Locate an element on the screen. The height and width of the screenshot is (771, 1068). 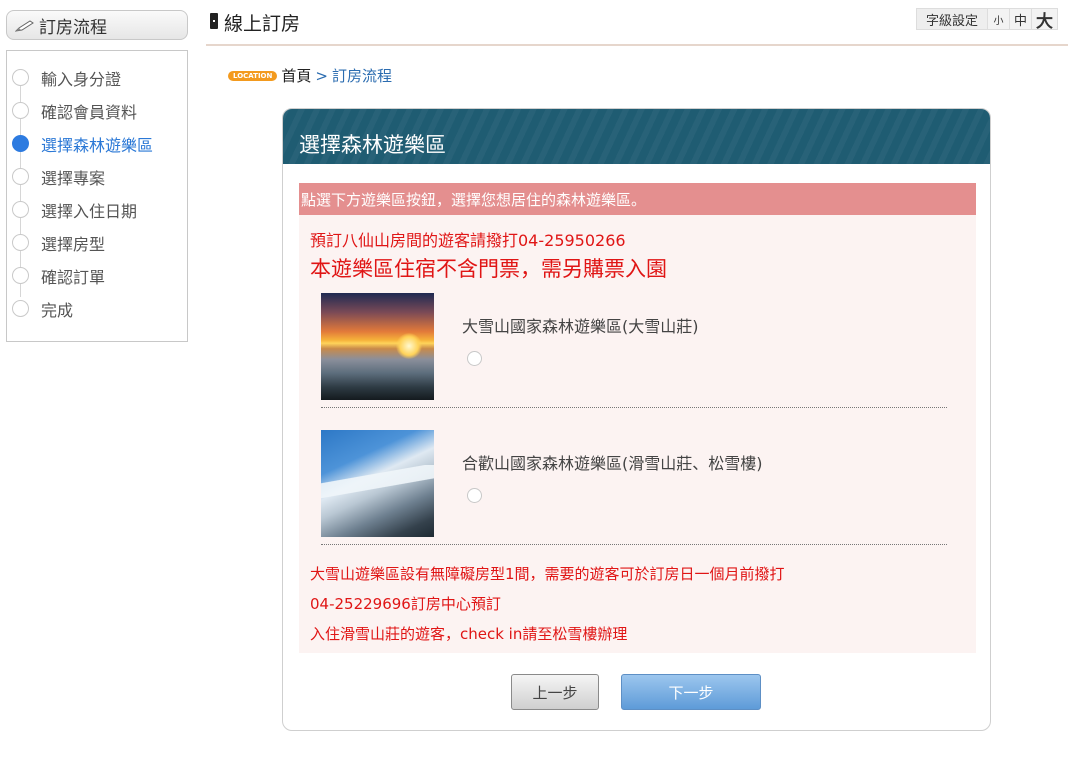
breadcrumb-current-link: 訂房流程 is located at coordinates (362, 75).